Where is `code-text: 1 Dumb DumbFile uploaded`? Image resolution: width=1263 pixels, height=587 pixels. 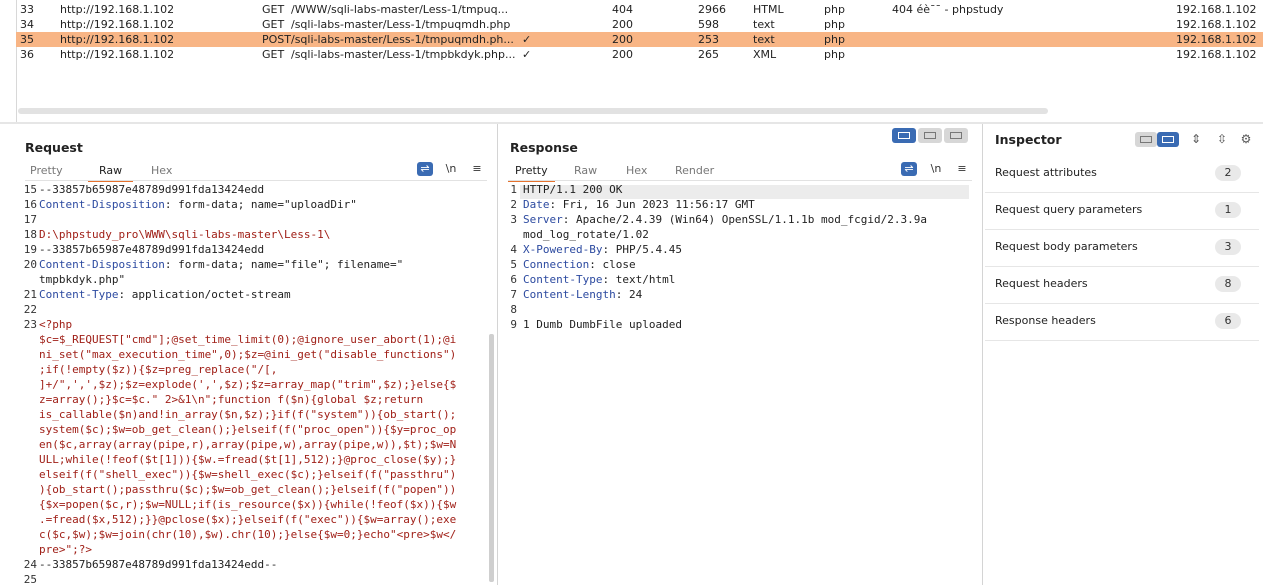 code-text: 1 Dumb DumbFile uploaded is located at coordinates (602, 324).